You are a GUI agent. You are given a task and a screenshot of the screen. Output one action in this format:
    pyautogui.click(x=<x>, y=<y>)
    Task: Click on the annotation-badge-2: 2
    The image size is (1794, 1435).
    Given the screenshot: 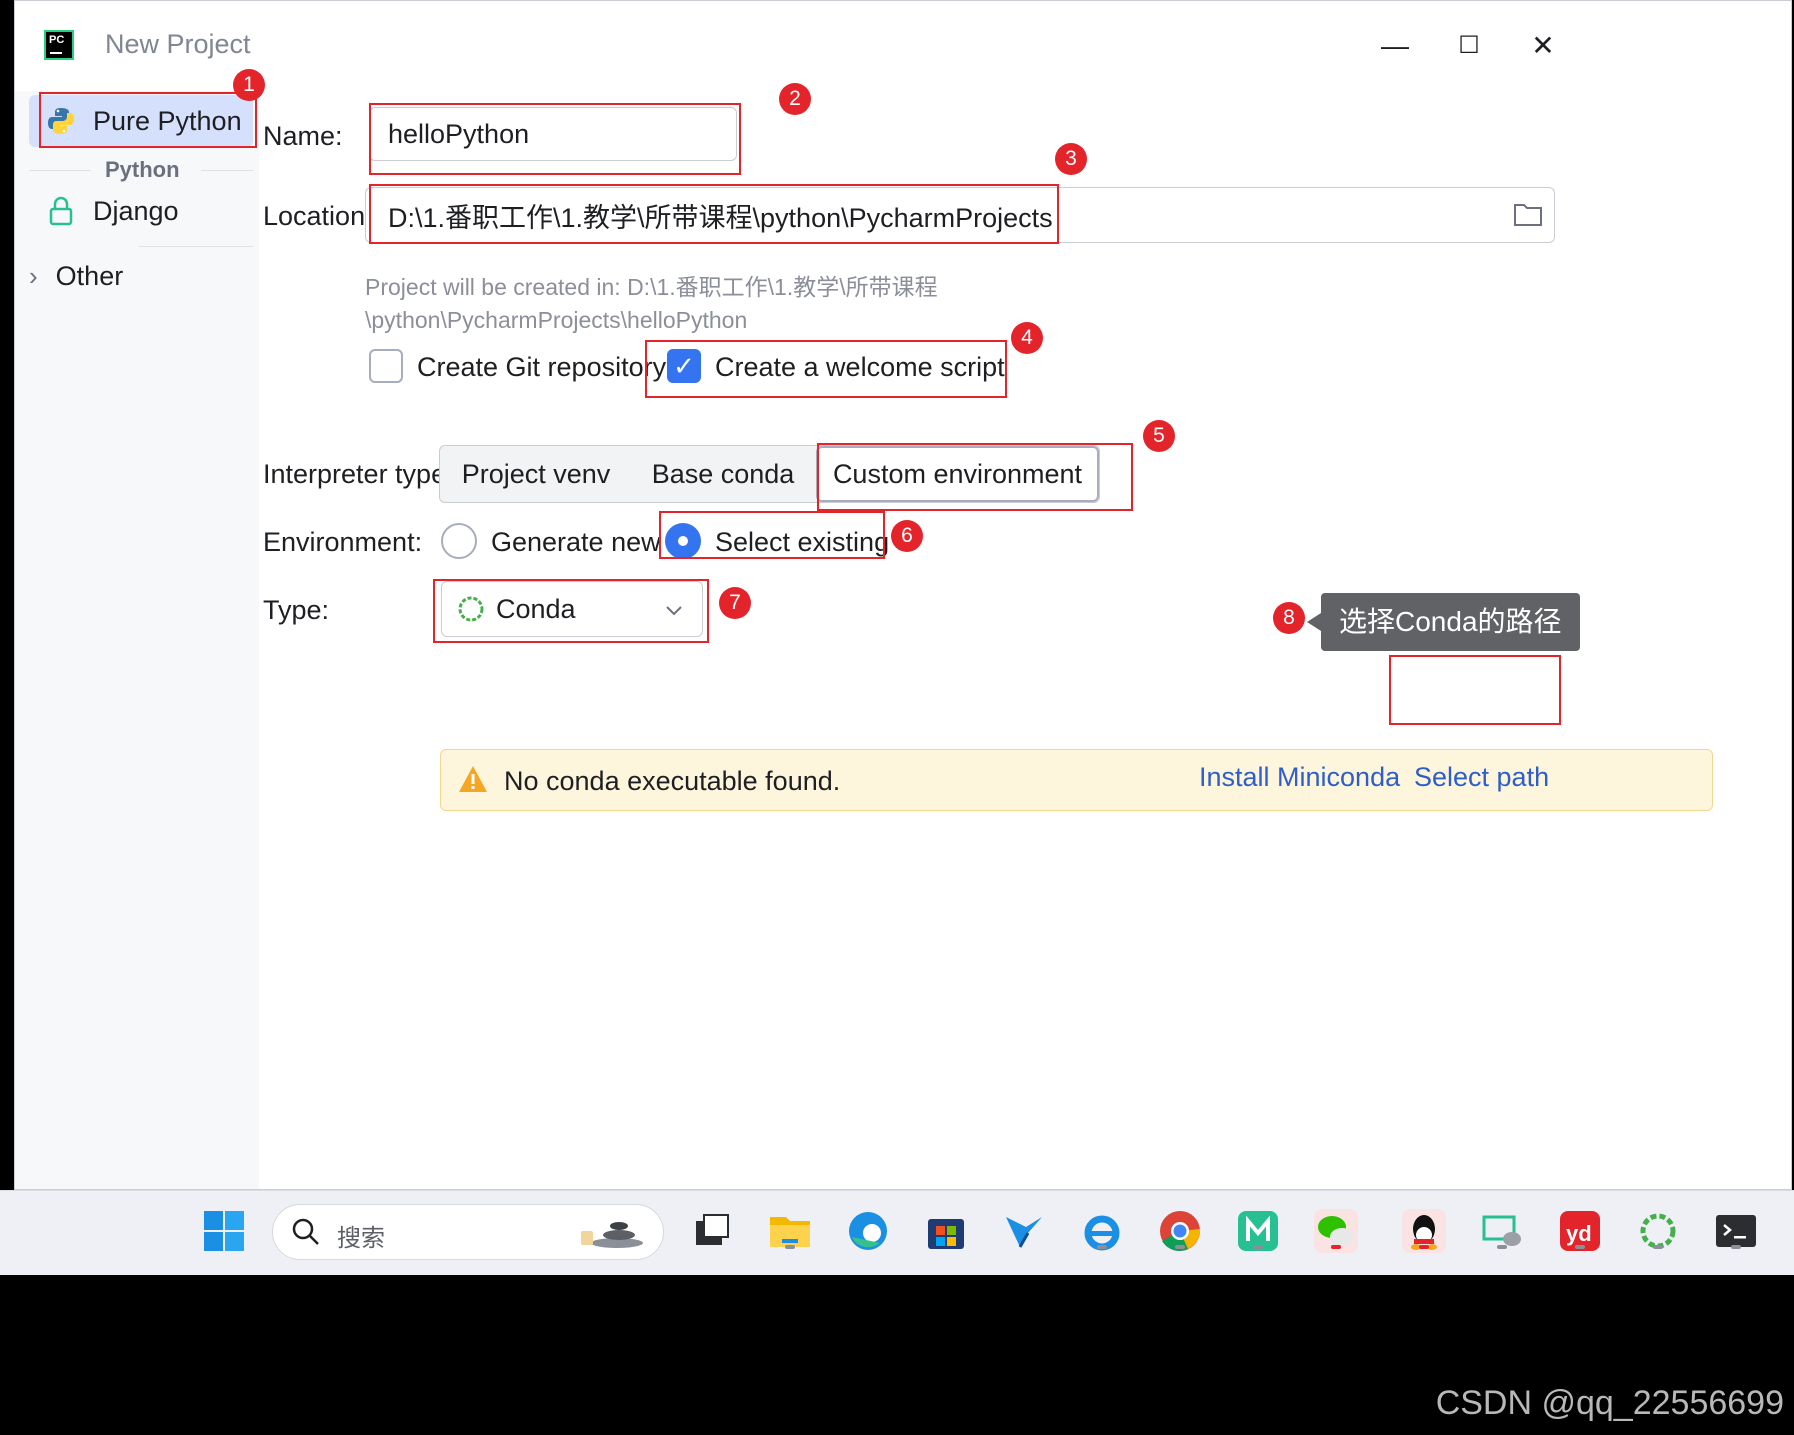 What is the action you would take?
    pyautogui.click(x=795, y=99)
    